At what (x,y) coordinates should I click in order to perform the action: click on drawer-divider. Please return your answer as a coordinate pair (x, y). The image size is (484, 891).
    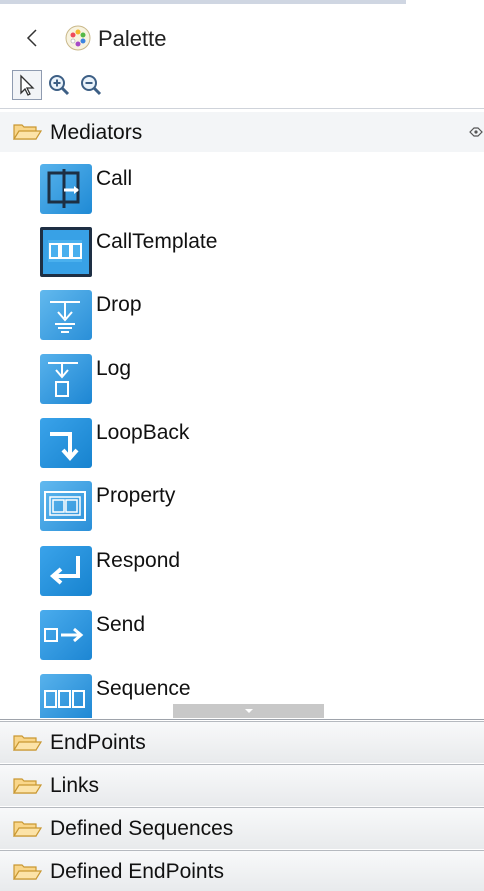
    Looking at the image, I should click on (242, 719).